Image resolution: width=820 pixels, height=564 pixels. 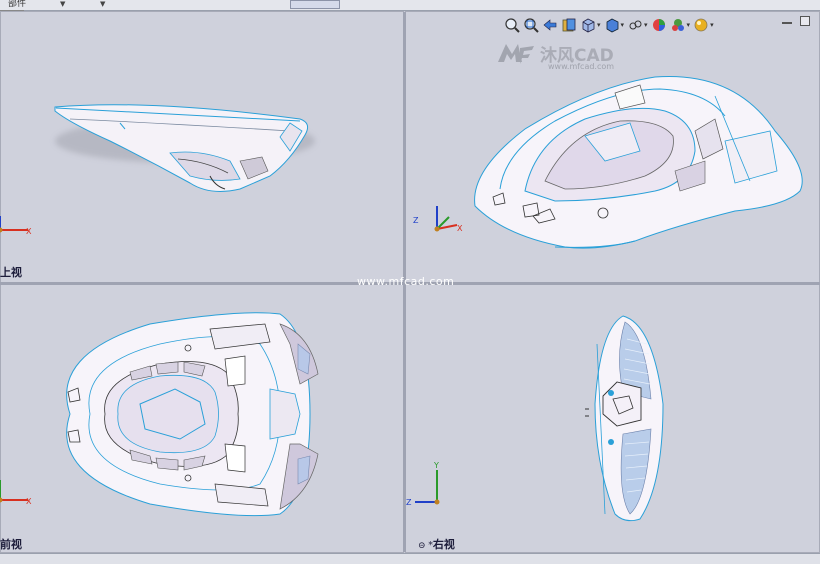 I want to click on section-view-icon, so click(x=569, y=25).